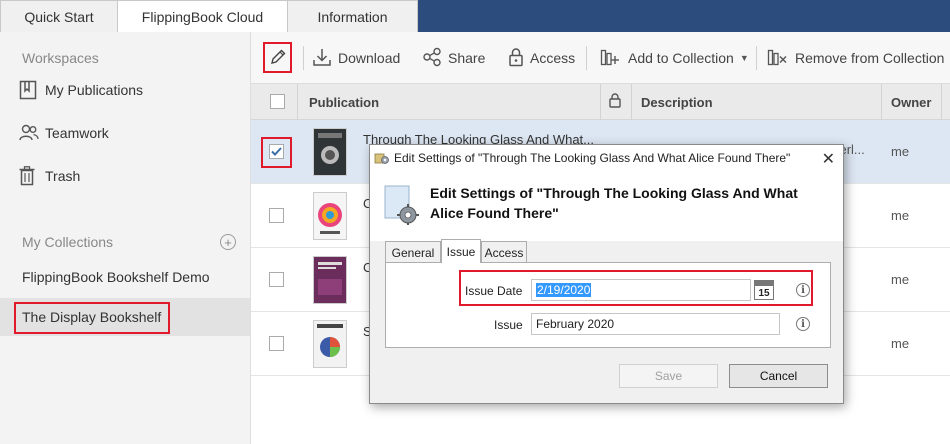 This screenshot has height=444, width=950. What do you see at coordinates (125, 133) in the screenshot?
I see `sidebar-item-teamwork: Teamwork` at bounding box center [125, 133].